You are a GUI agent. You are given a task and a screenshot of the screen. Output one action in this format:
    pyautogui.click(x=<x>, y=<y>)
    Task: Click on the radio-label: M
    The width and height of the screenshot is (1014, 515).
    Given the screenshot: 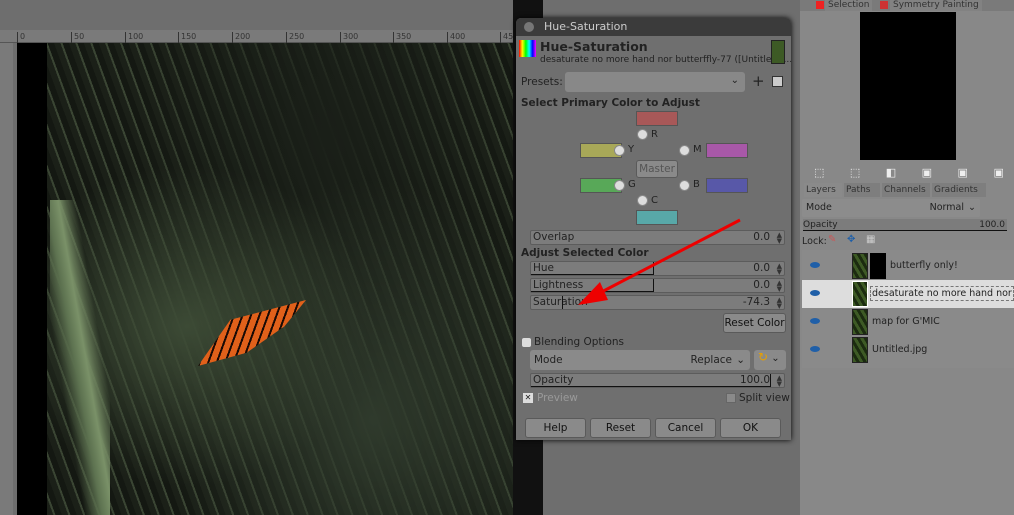 What is the action you would take?
    pyautogui.click(x=697, y=149)
    